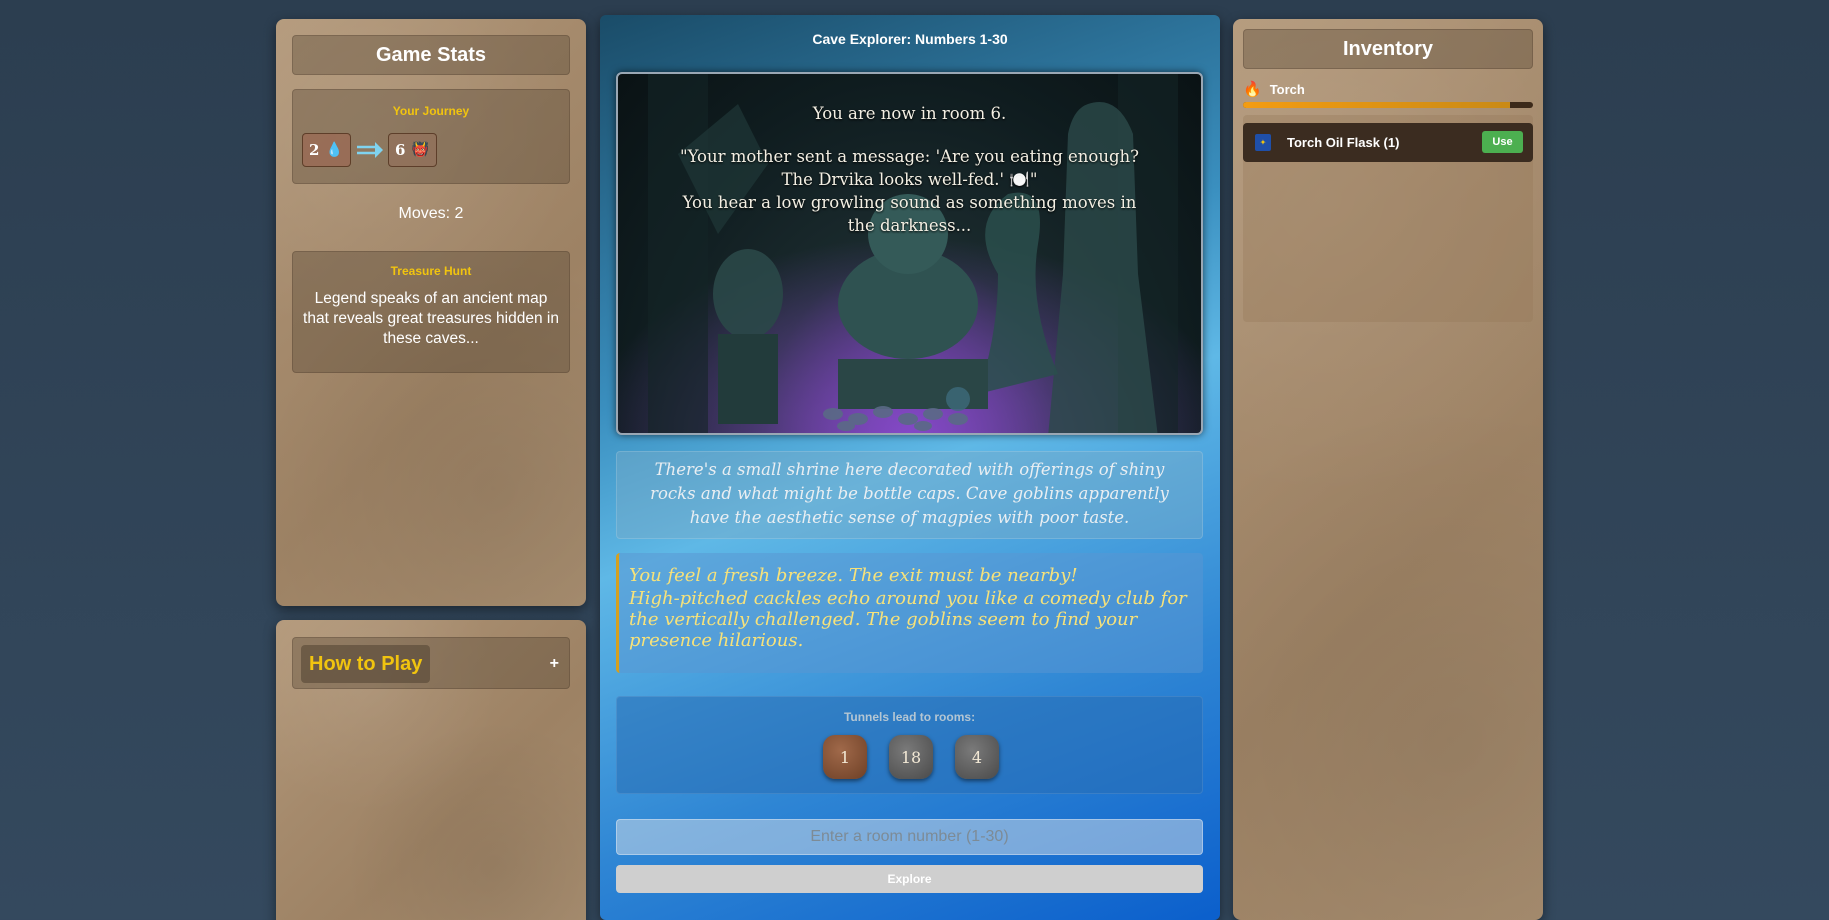 The image size is (1829, 920). What do you see at coordinates (909, 113) in the screenshot?
I see `current-room-text: You are now in room 6.` at bounding box center [909, 113].